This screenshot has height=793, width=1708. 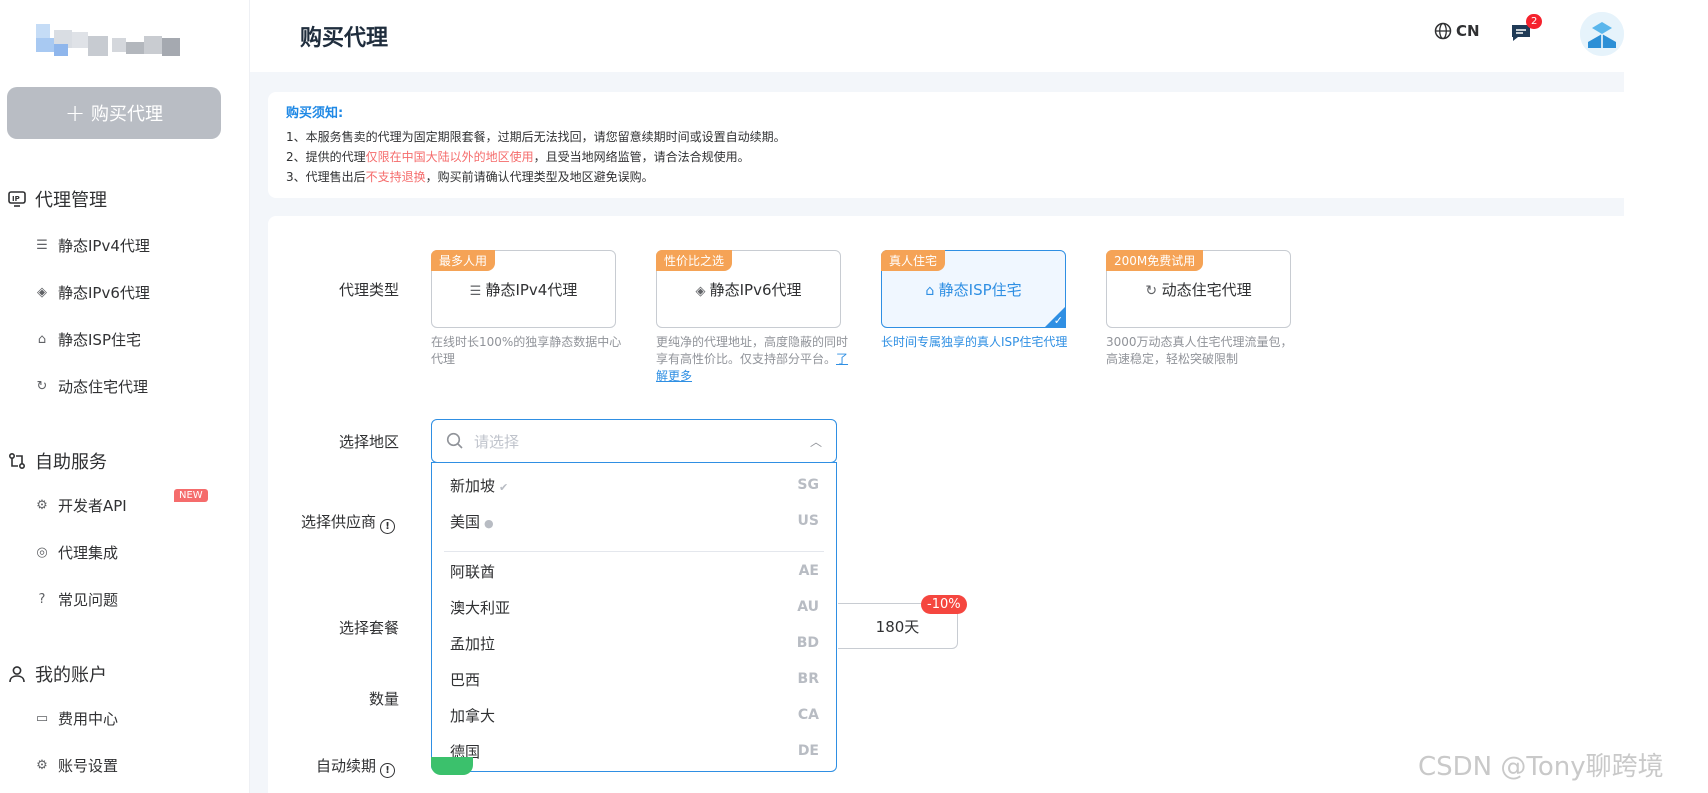 What do you see at coordinates (127, 114) in the screenshot?
I see `buy-proxy-label: 购买代理` at bounding box center [127, 114].